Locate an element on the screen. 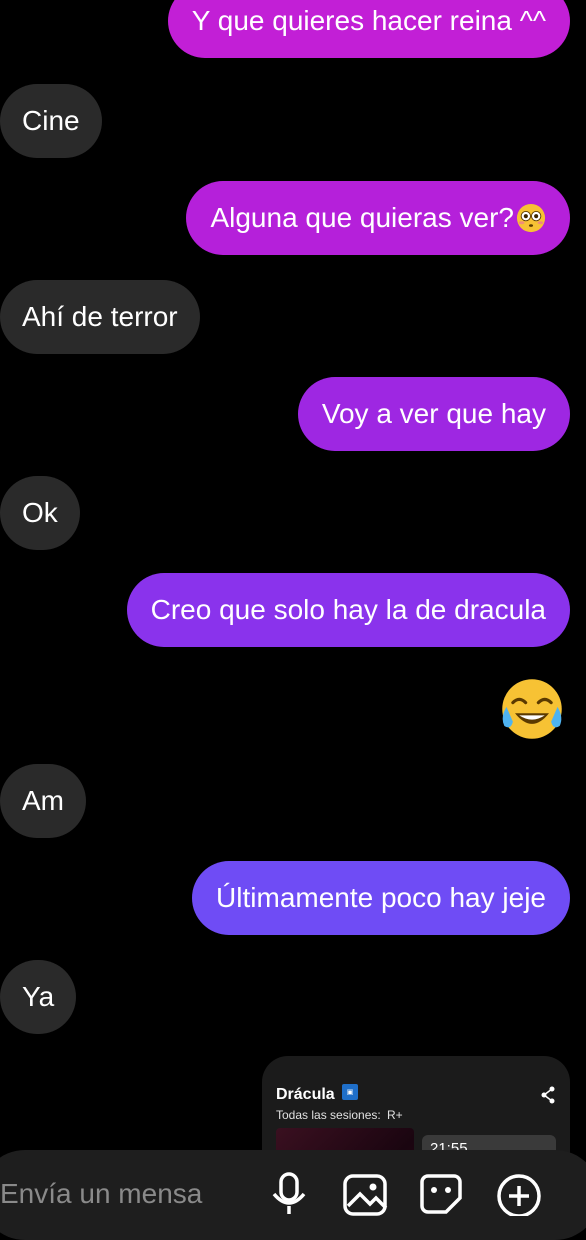  message-text: Ahí de terror is located at coordinates (100, 316).